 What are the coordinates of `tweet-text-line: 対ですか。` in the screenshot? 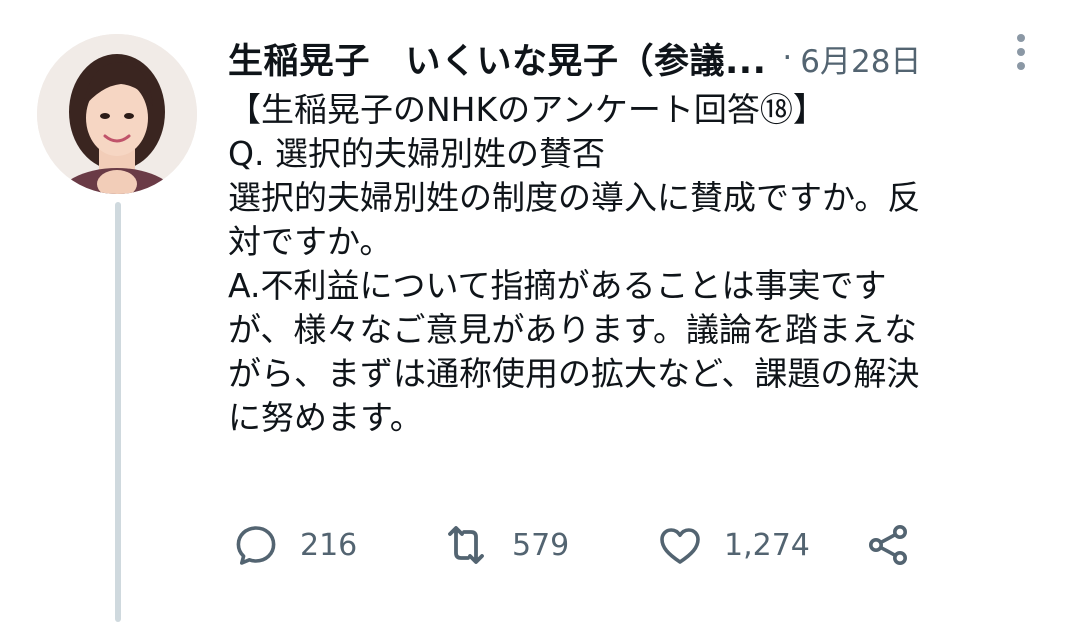 It's located at (310, 241).